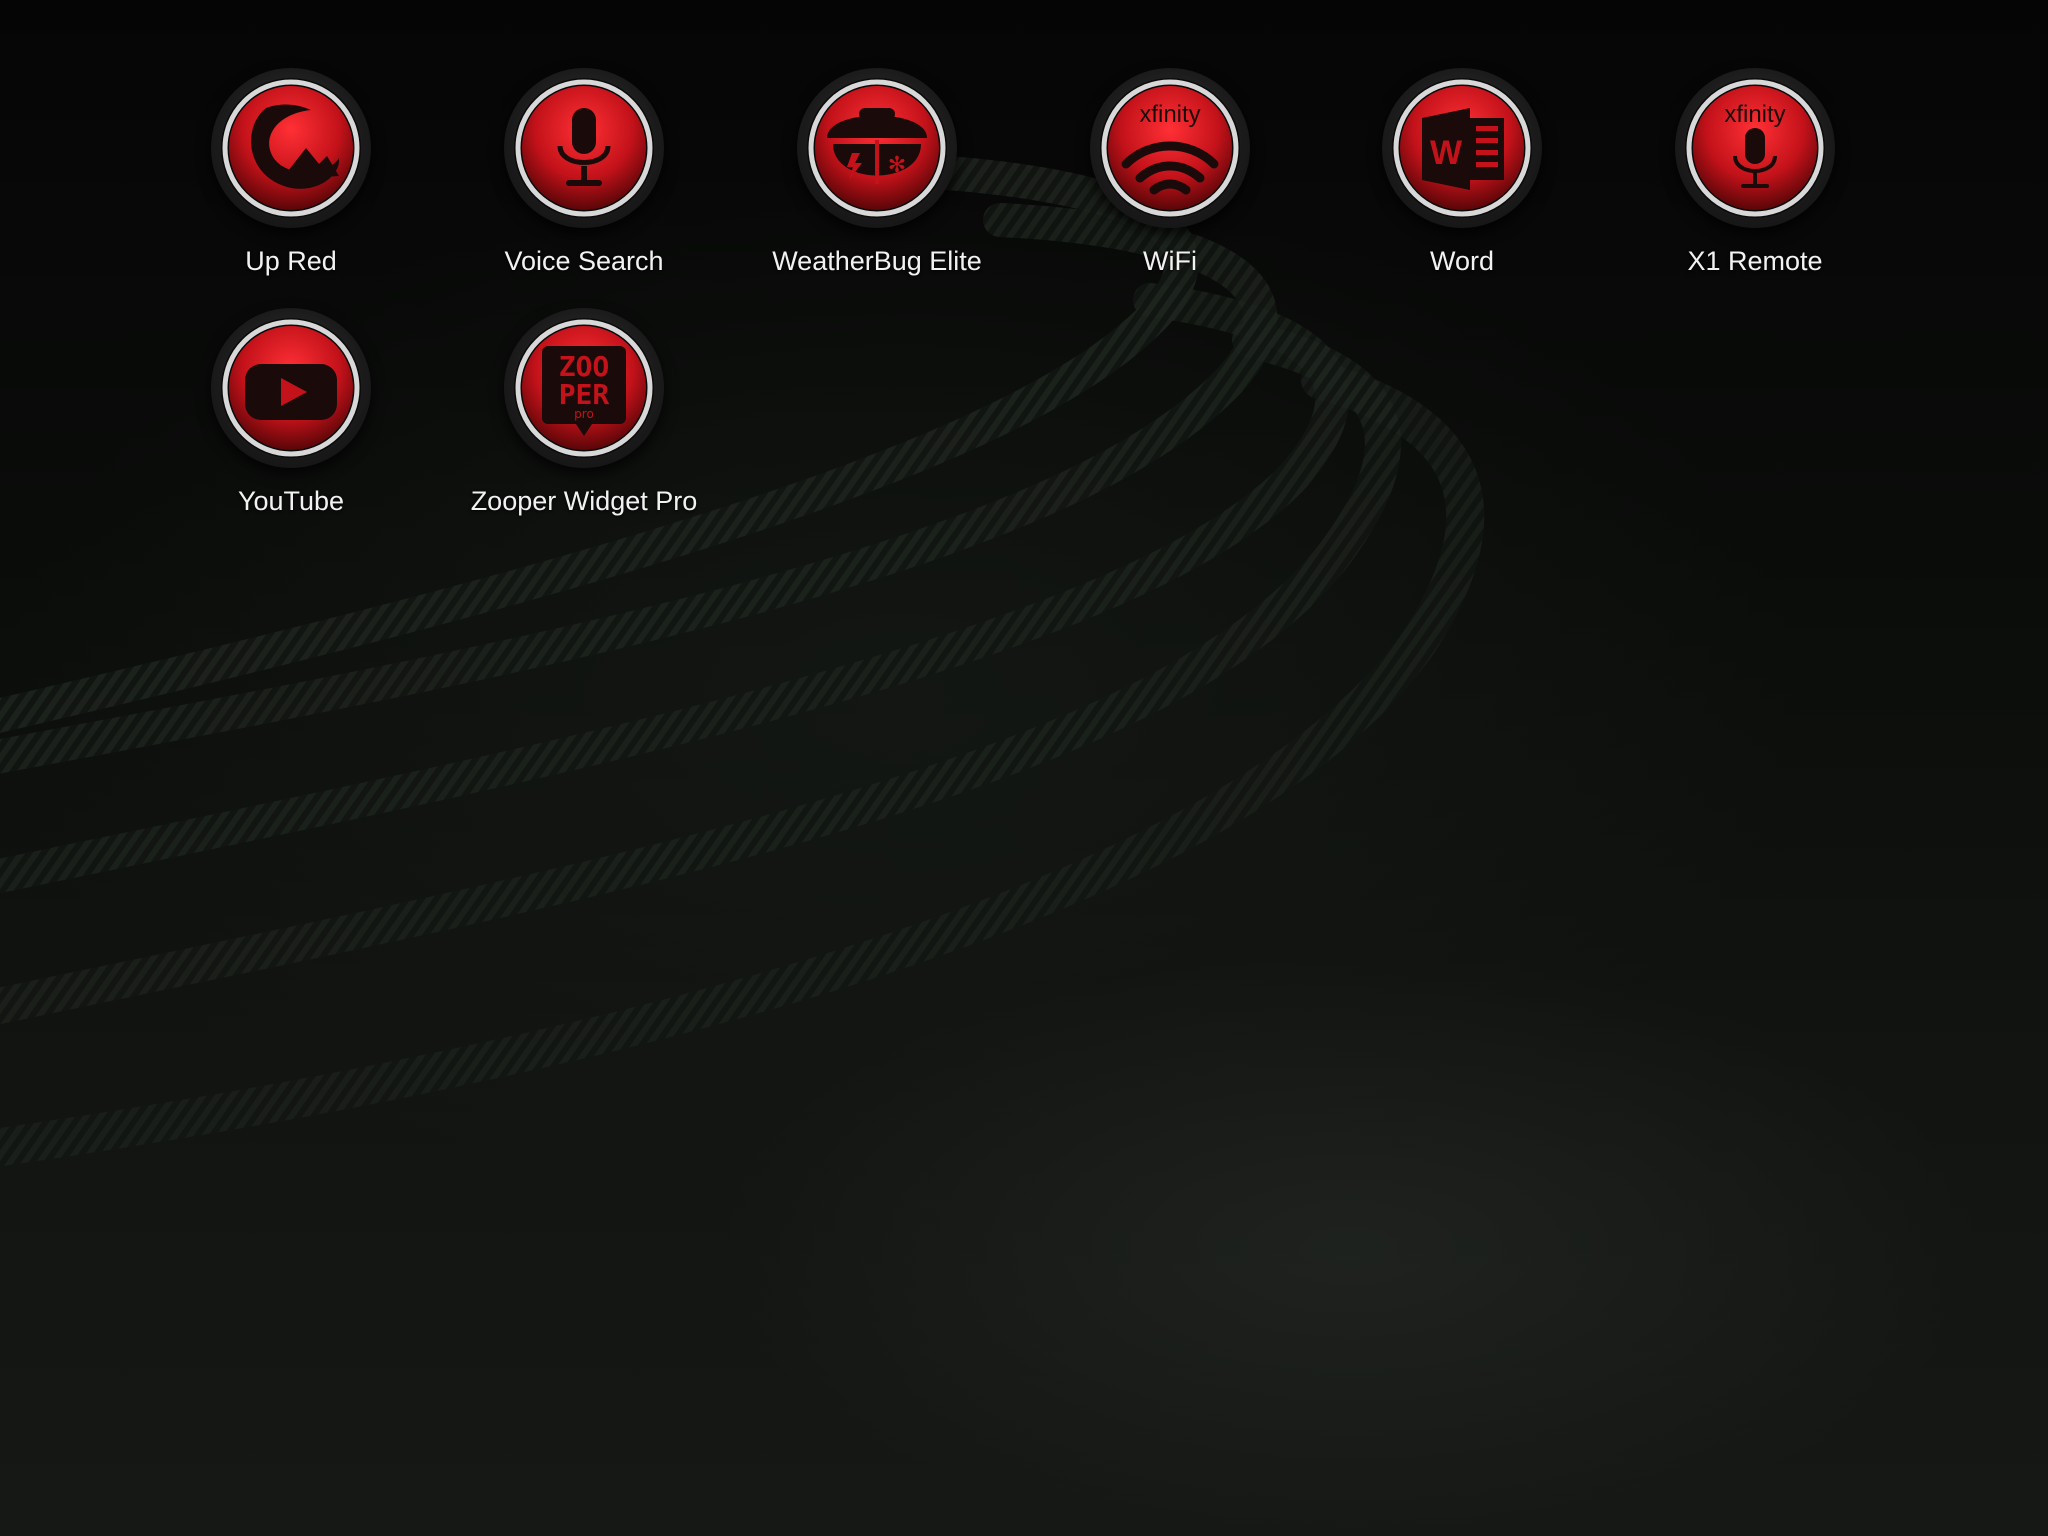 This screenshot has height=1536, width=2048. What do you see at coordinates (584, 261) in the screenshot?
I see `app-label: Voice Search` at bounding box center [584, 261].